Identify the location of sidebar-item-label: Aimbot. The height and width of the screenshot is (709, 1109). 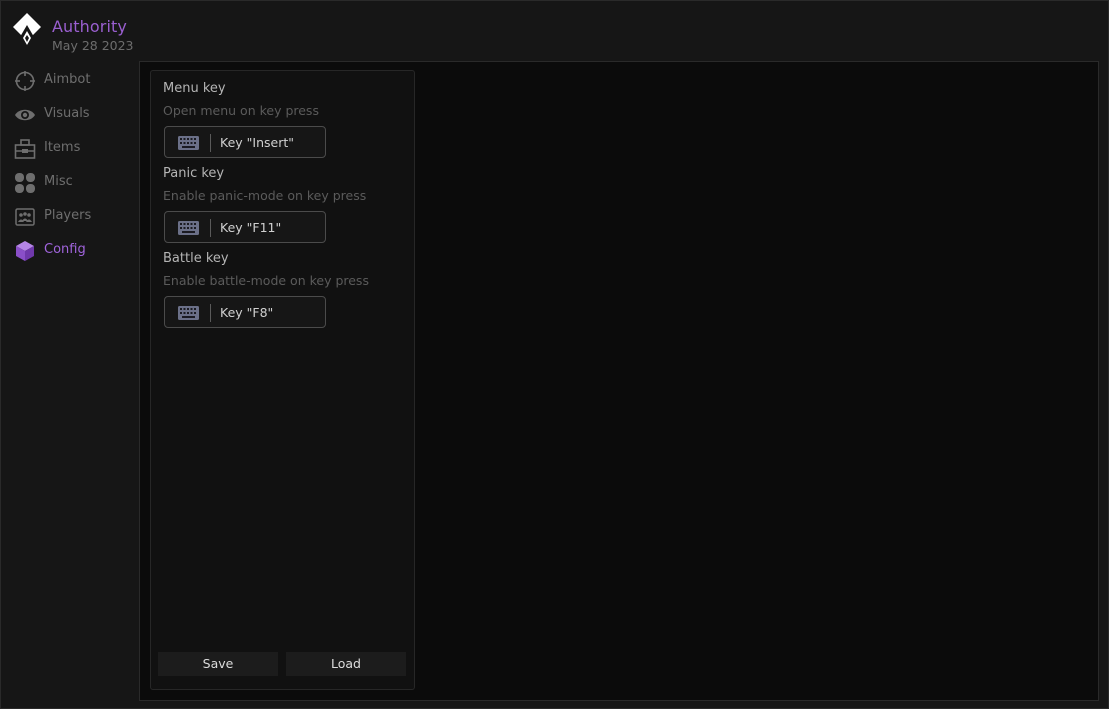
(67, 79).